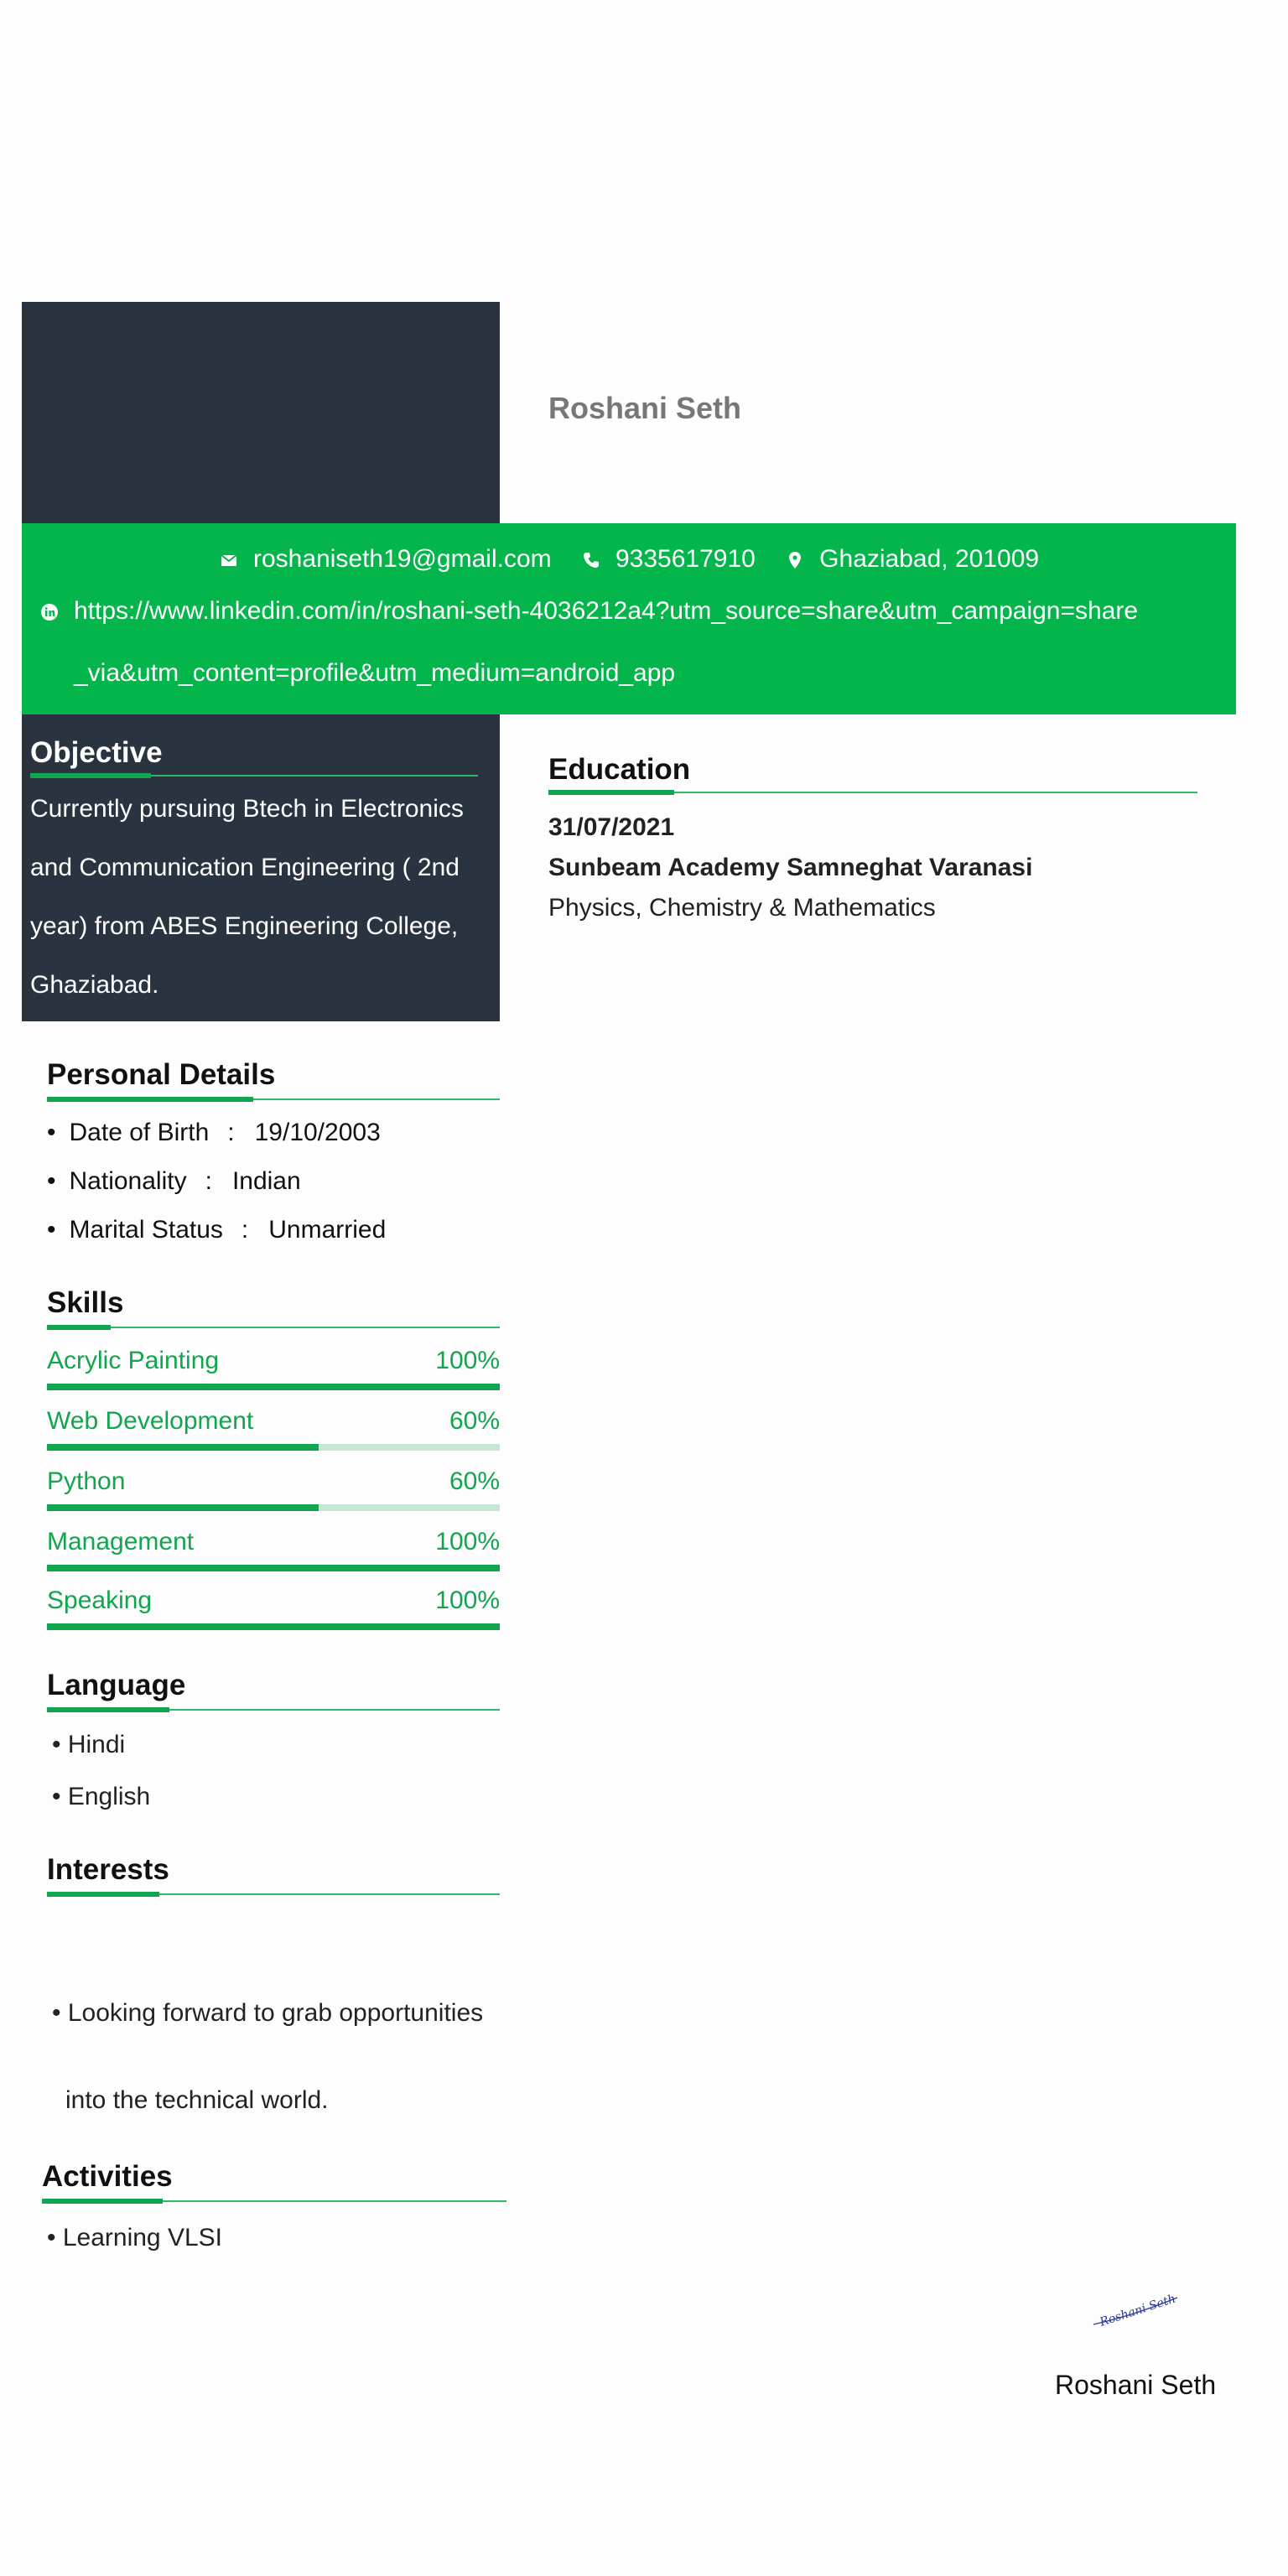 This screenshot has height=2576, width=1288. What do you see at coordinates (261, 412) in the screenshot?
I see `header-dark-panel` at bounding box center [261, 412].